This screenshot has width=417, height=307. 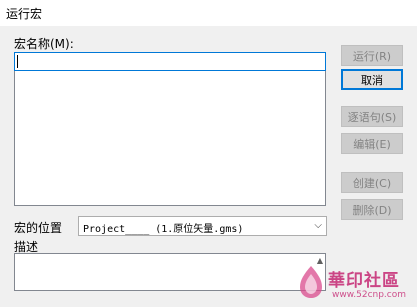 I want to click on macro-name-input, so click(x=170, y=61).